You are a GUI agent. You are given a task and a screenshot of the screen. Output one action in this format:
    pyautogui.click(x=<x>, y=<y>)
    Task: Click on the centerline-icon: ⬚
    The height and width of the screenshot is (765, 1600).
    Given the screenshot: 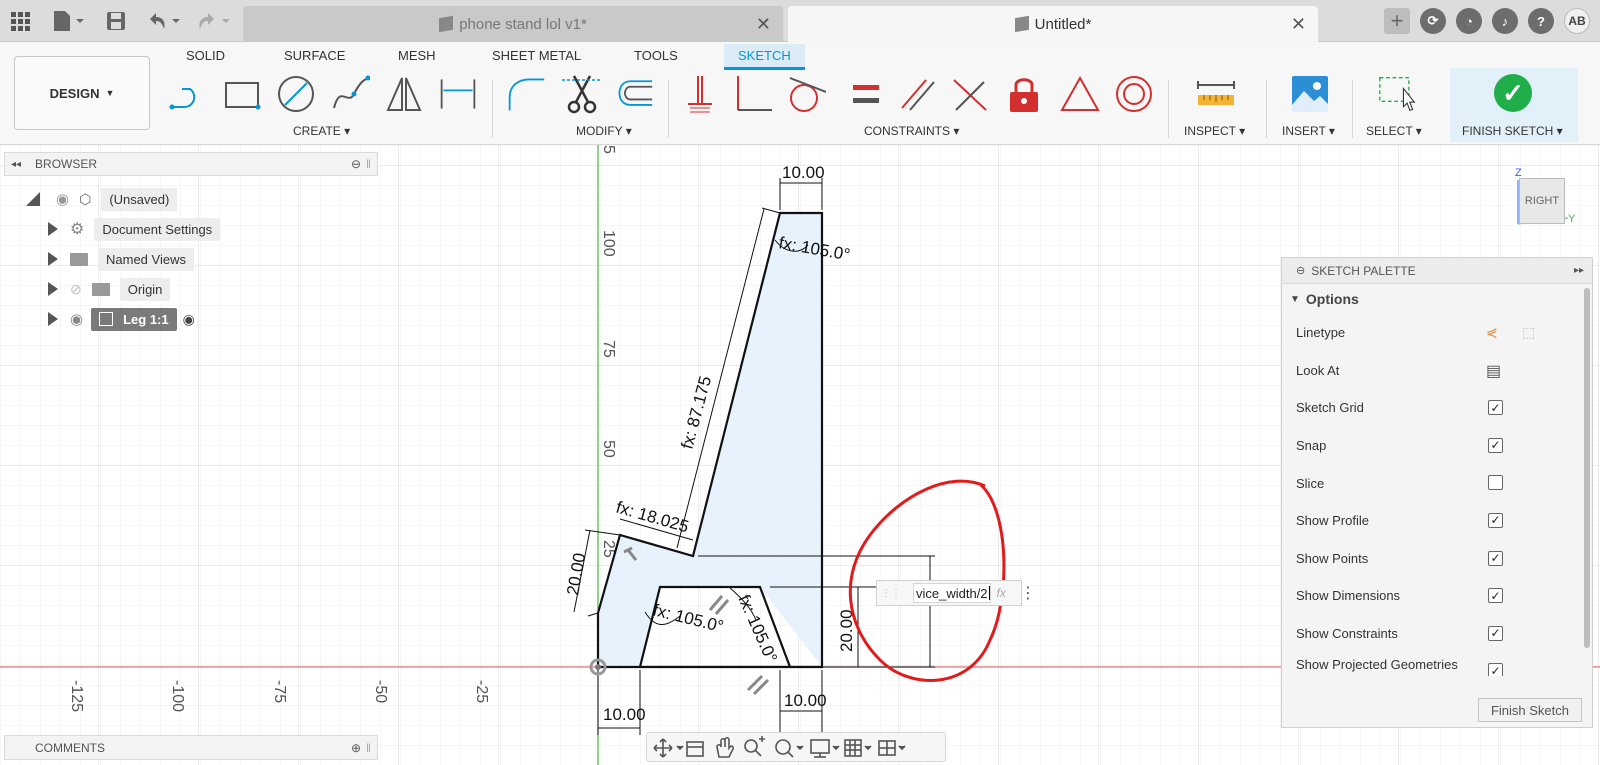 What is the action you would take?
    pyautogui.click(x=1528, y=332)
    